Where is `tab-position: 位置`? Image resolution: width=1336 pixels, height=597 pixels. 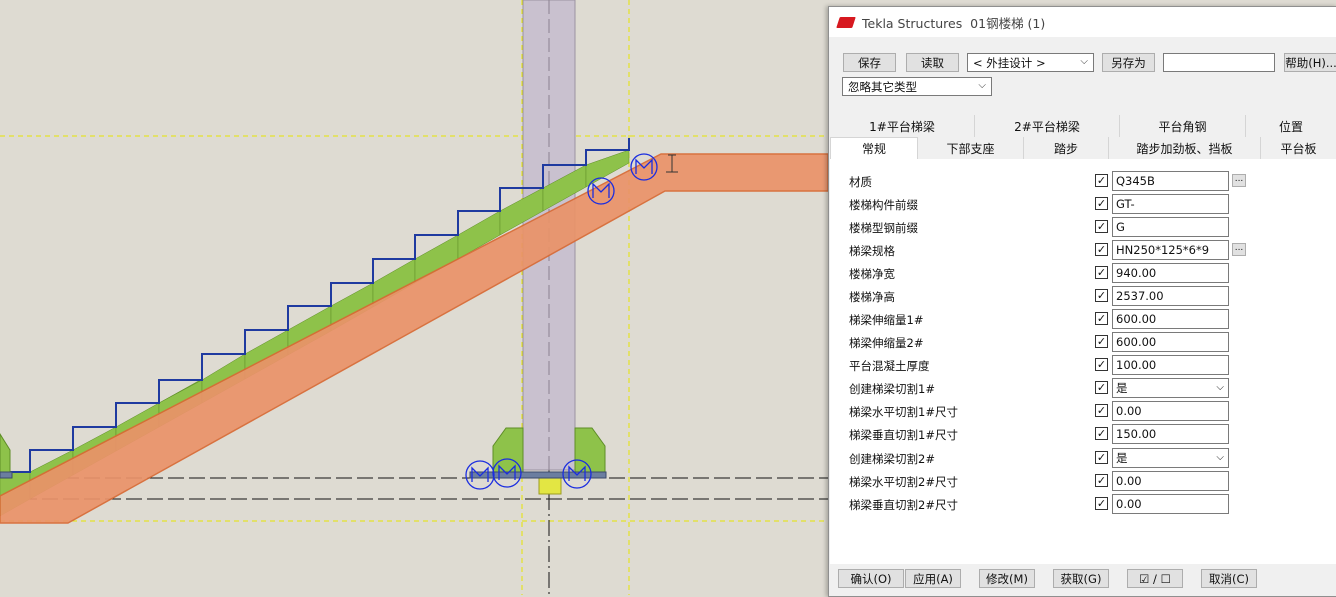
tab-position: 位置 is located at coordinates (1291, 126).